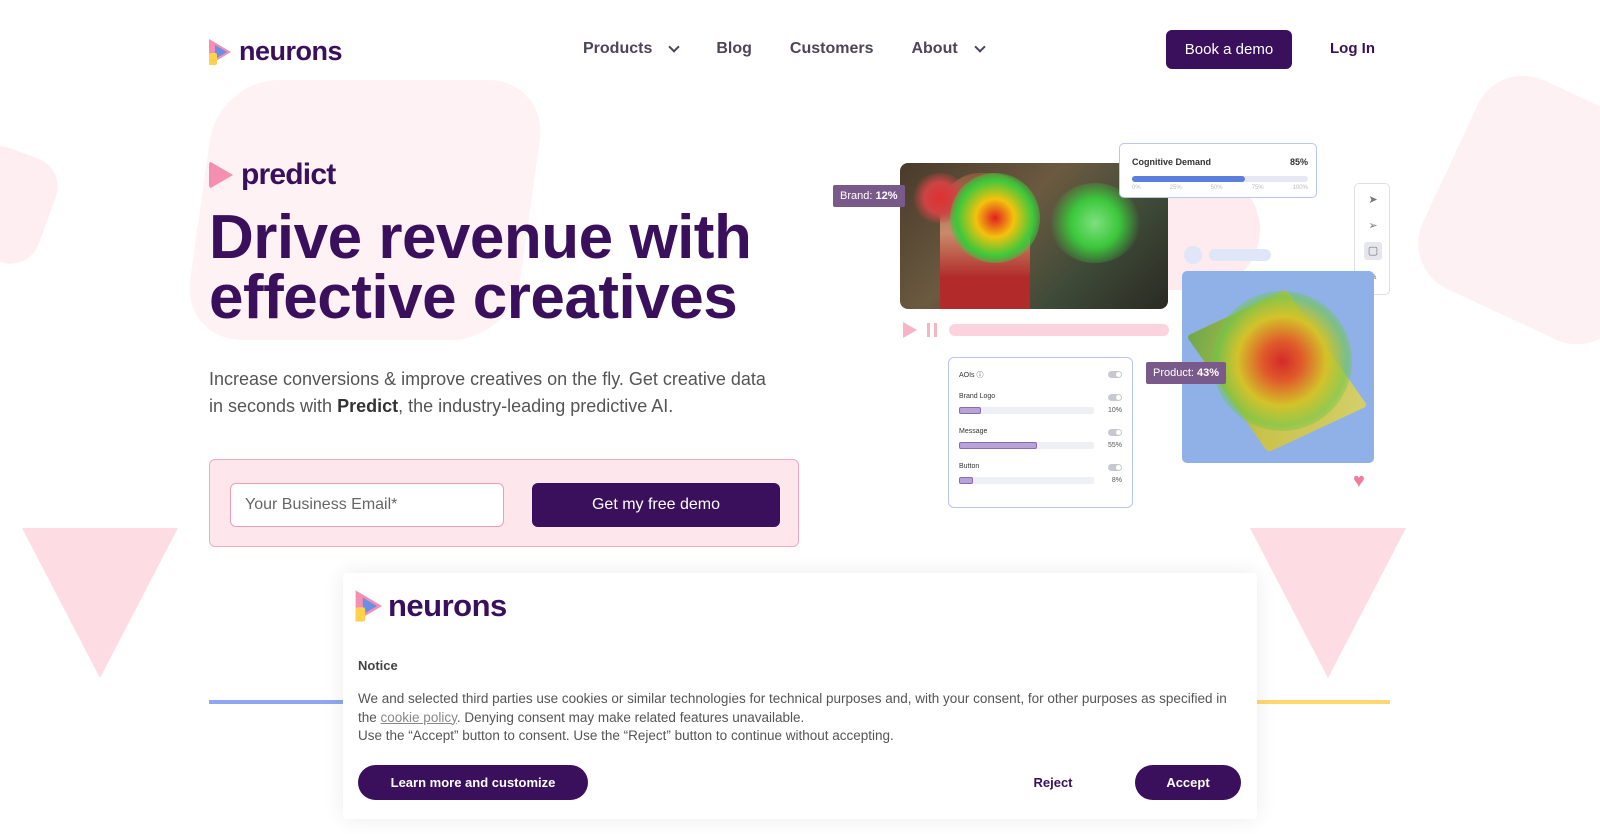  I want to click on nav-item-label: Customers, so click(831, 48).